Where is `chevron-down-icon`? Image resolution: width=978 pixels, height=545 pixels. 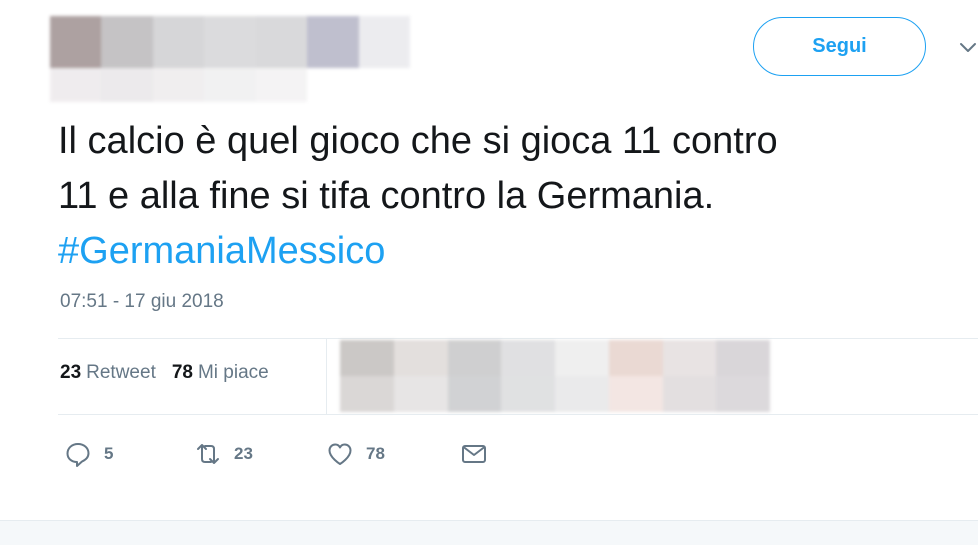 chevron-down-icon is located at coordinates (968, 48).